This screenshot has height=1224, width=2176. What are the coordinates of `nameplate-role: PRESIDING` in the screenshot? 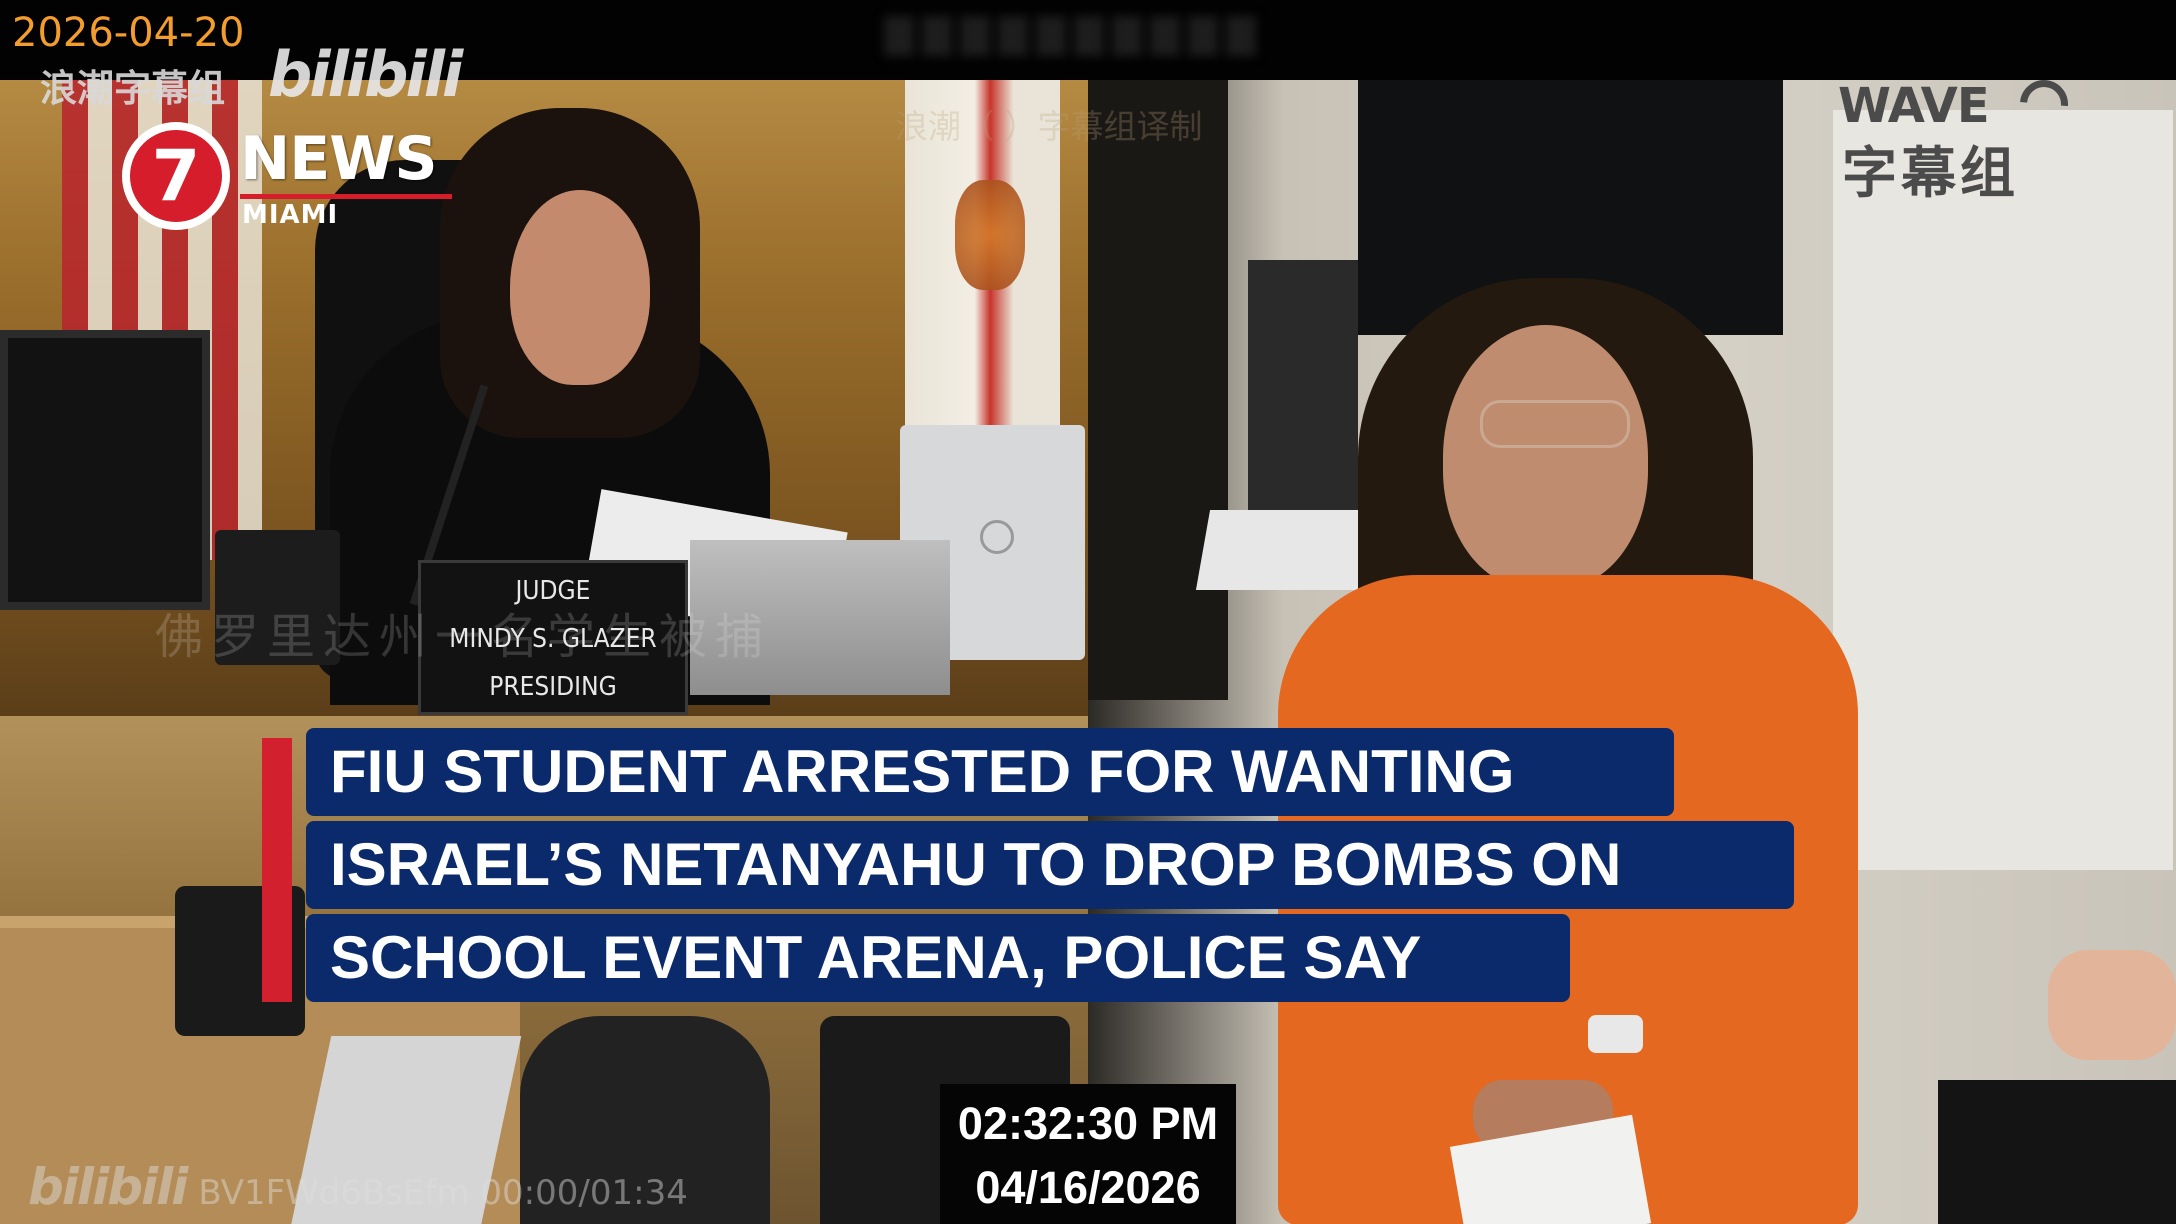 It's located at (553, 687).